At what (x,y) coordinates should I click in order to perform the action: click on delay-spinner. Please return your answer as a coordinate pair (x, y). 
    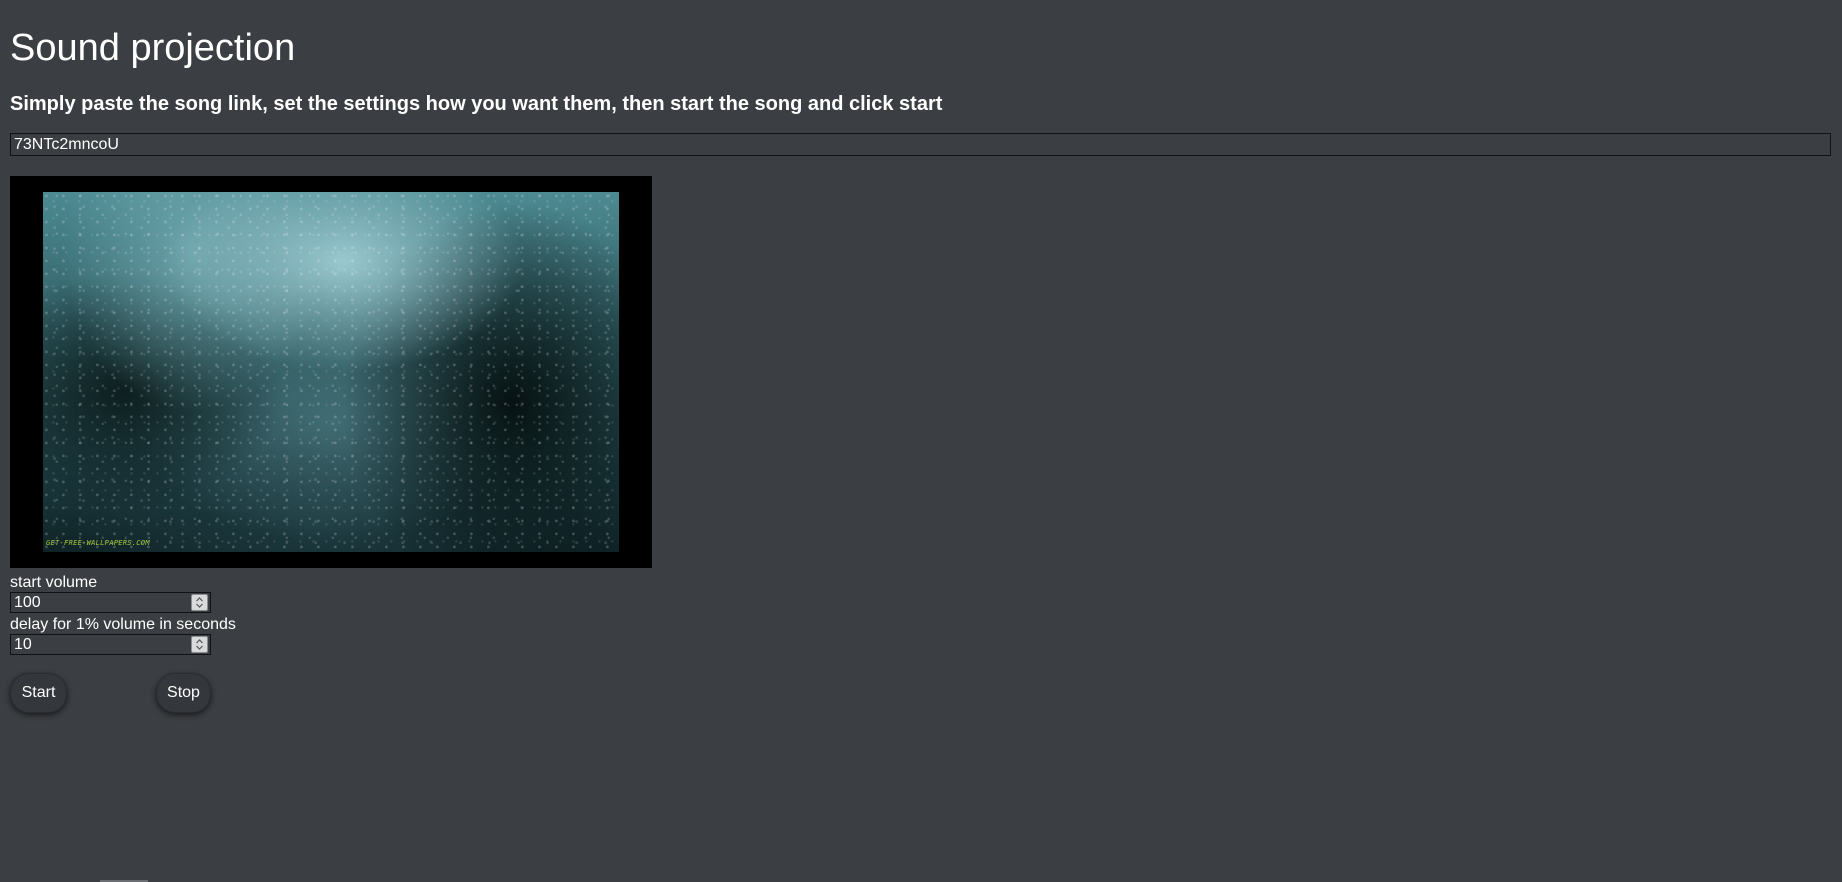
    Looking at the image, I should click on (199, 644).